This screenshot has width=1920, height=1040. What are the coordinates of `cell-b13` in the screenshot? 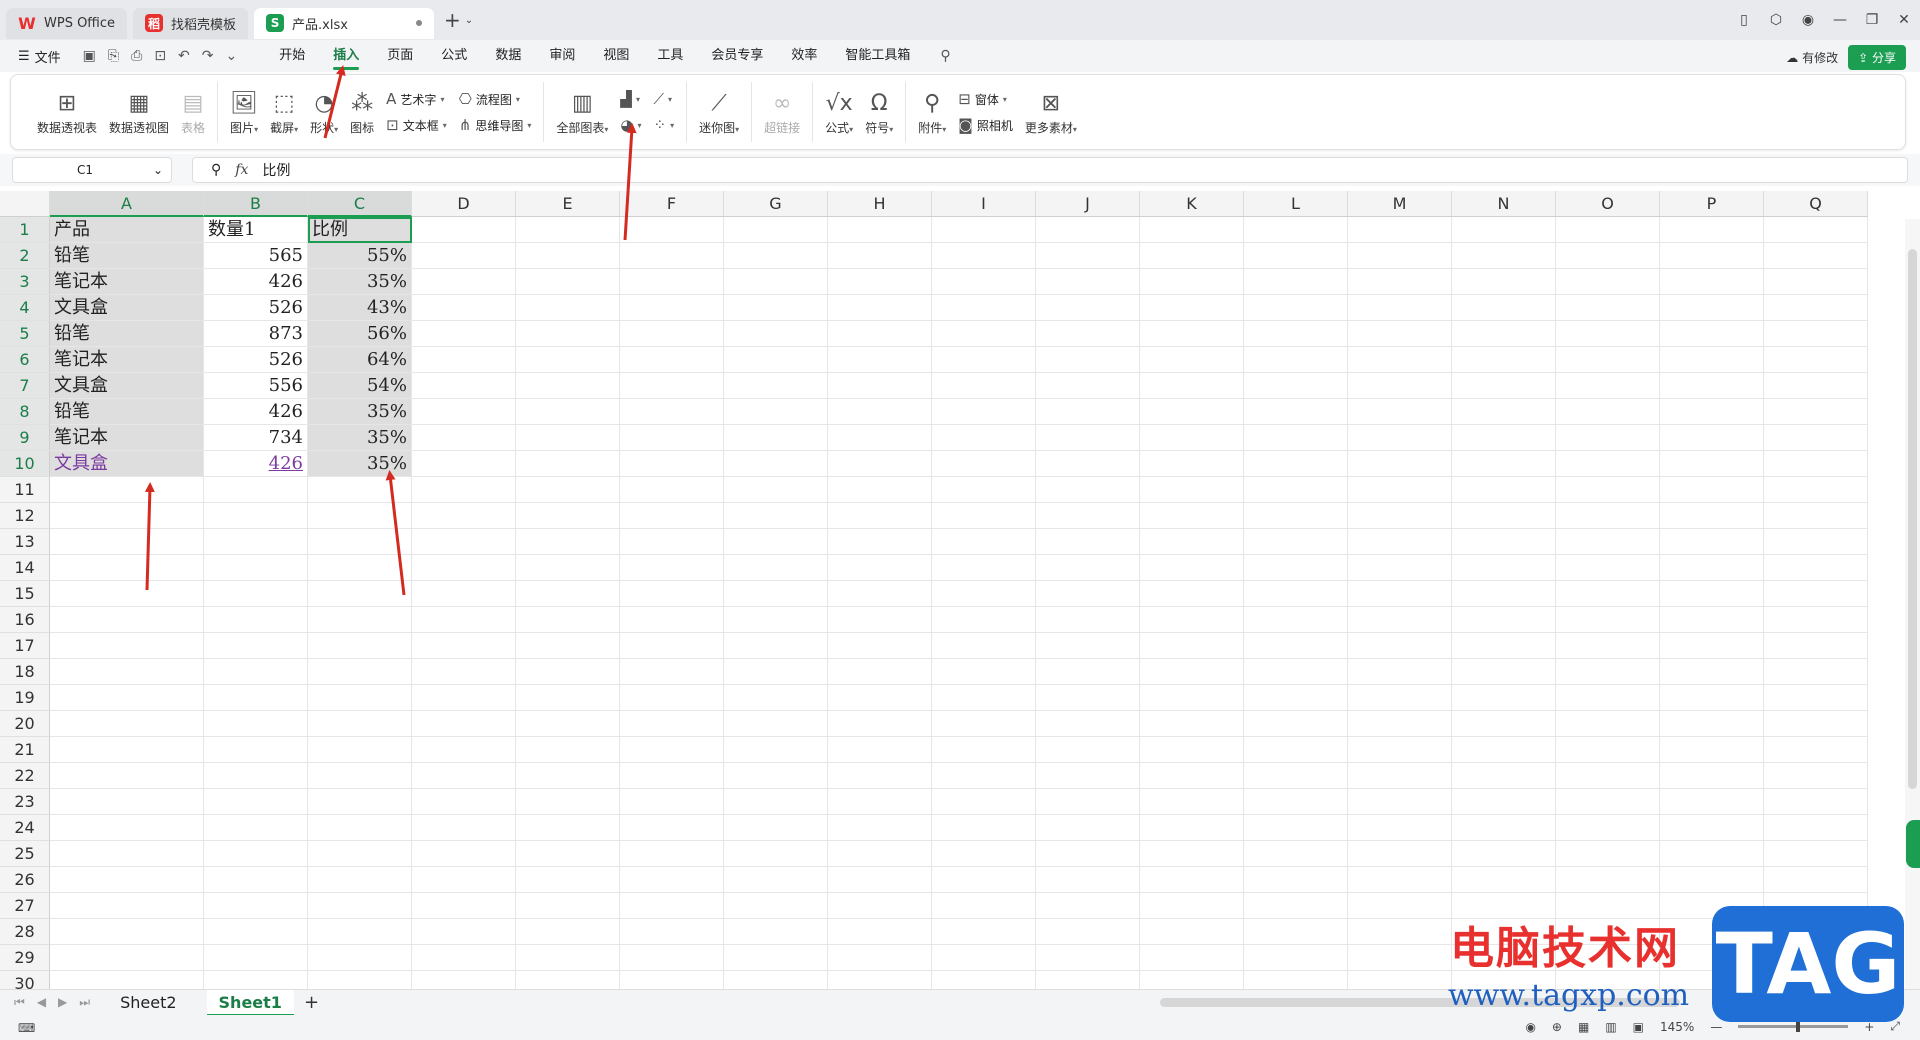 It's located at (256, 542).